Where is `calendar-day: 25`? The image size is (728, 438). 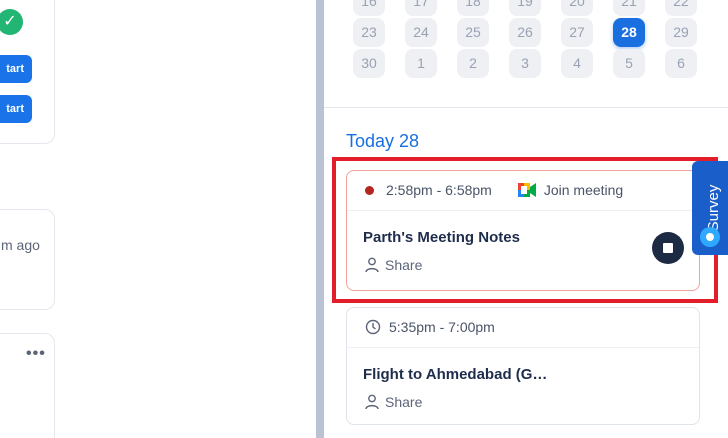 calendar-day: 25 is located at coordinates (473, 32).